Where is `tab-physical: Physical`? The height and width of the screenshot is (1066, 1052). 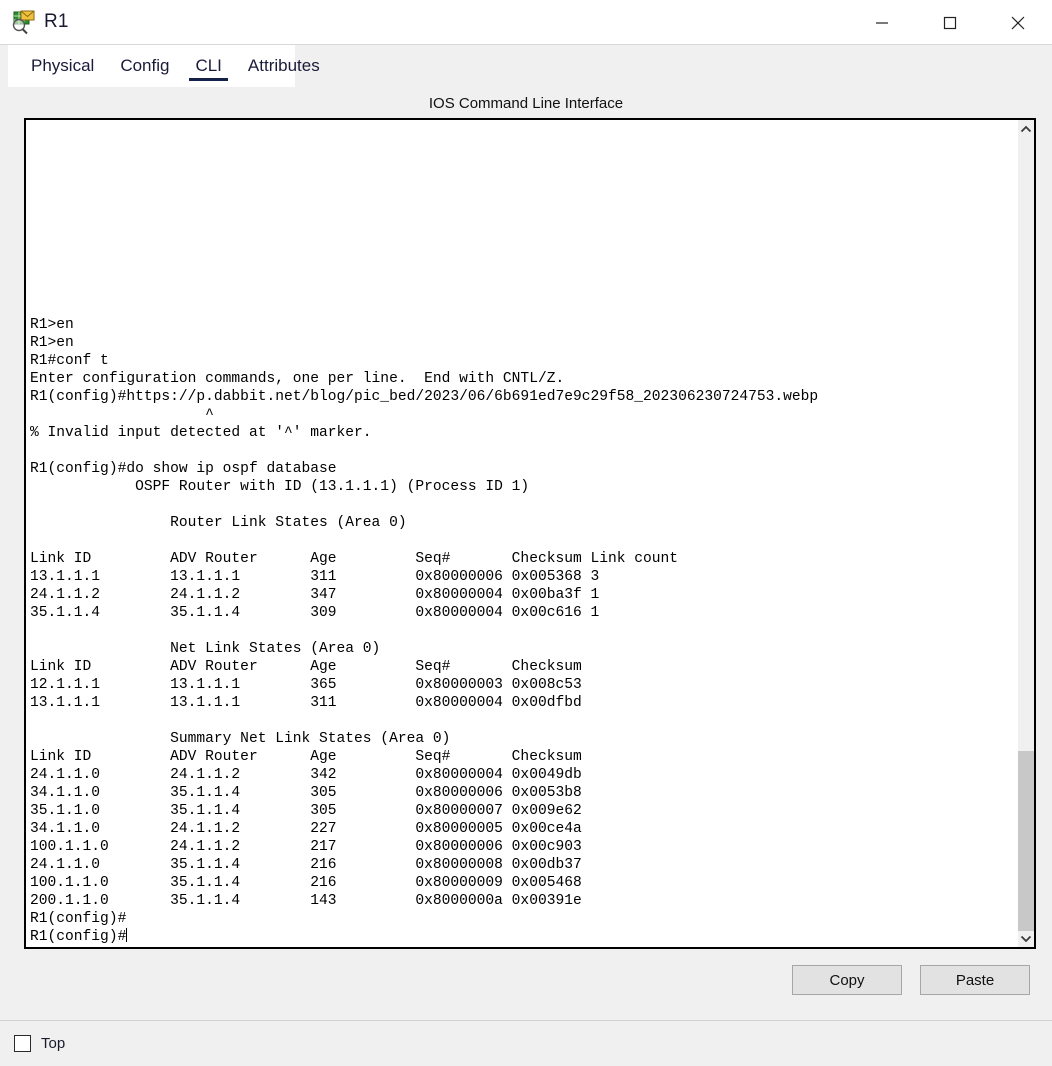
tab-physical: Physical is located at coordinates (62, 66).